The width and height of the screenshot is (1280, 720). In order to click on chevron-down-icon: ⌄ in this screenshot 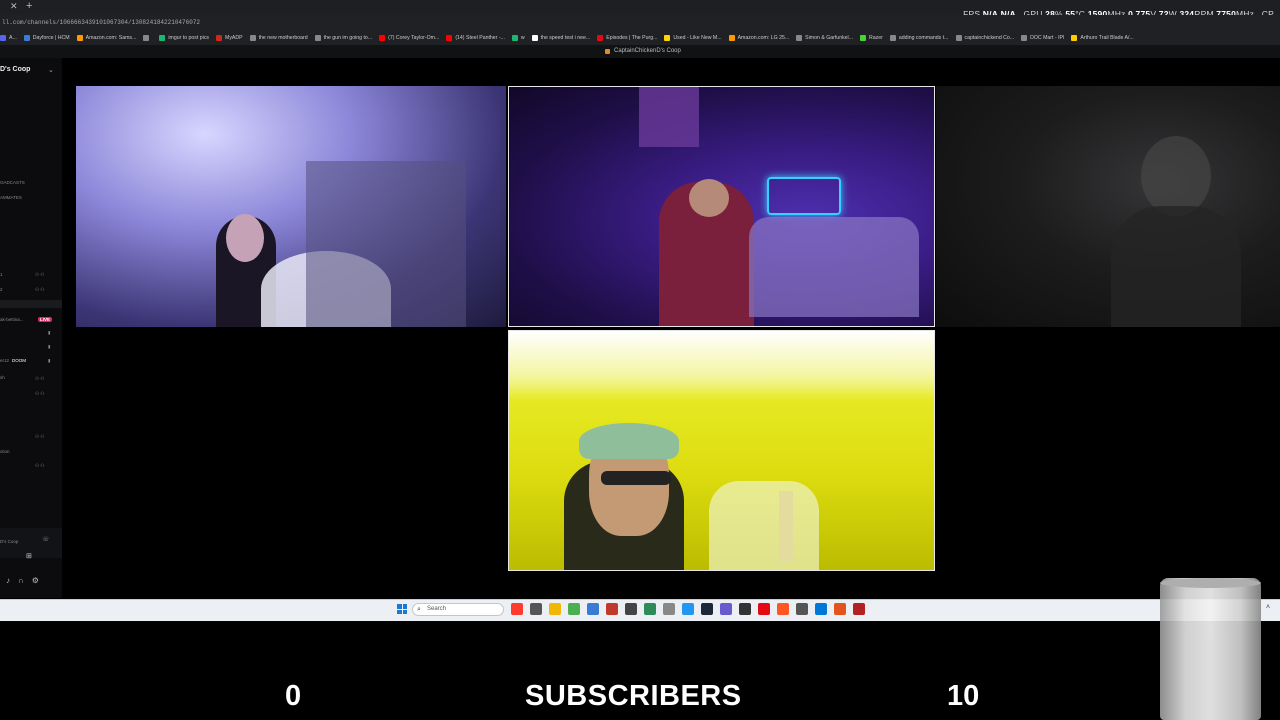, I will do `click(51, 70)`.